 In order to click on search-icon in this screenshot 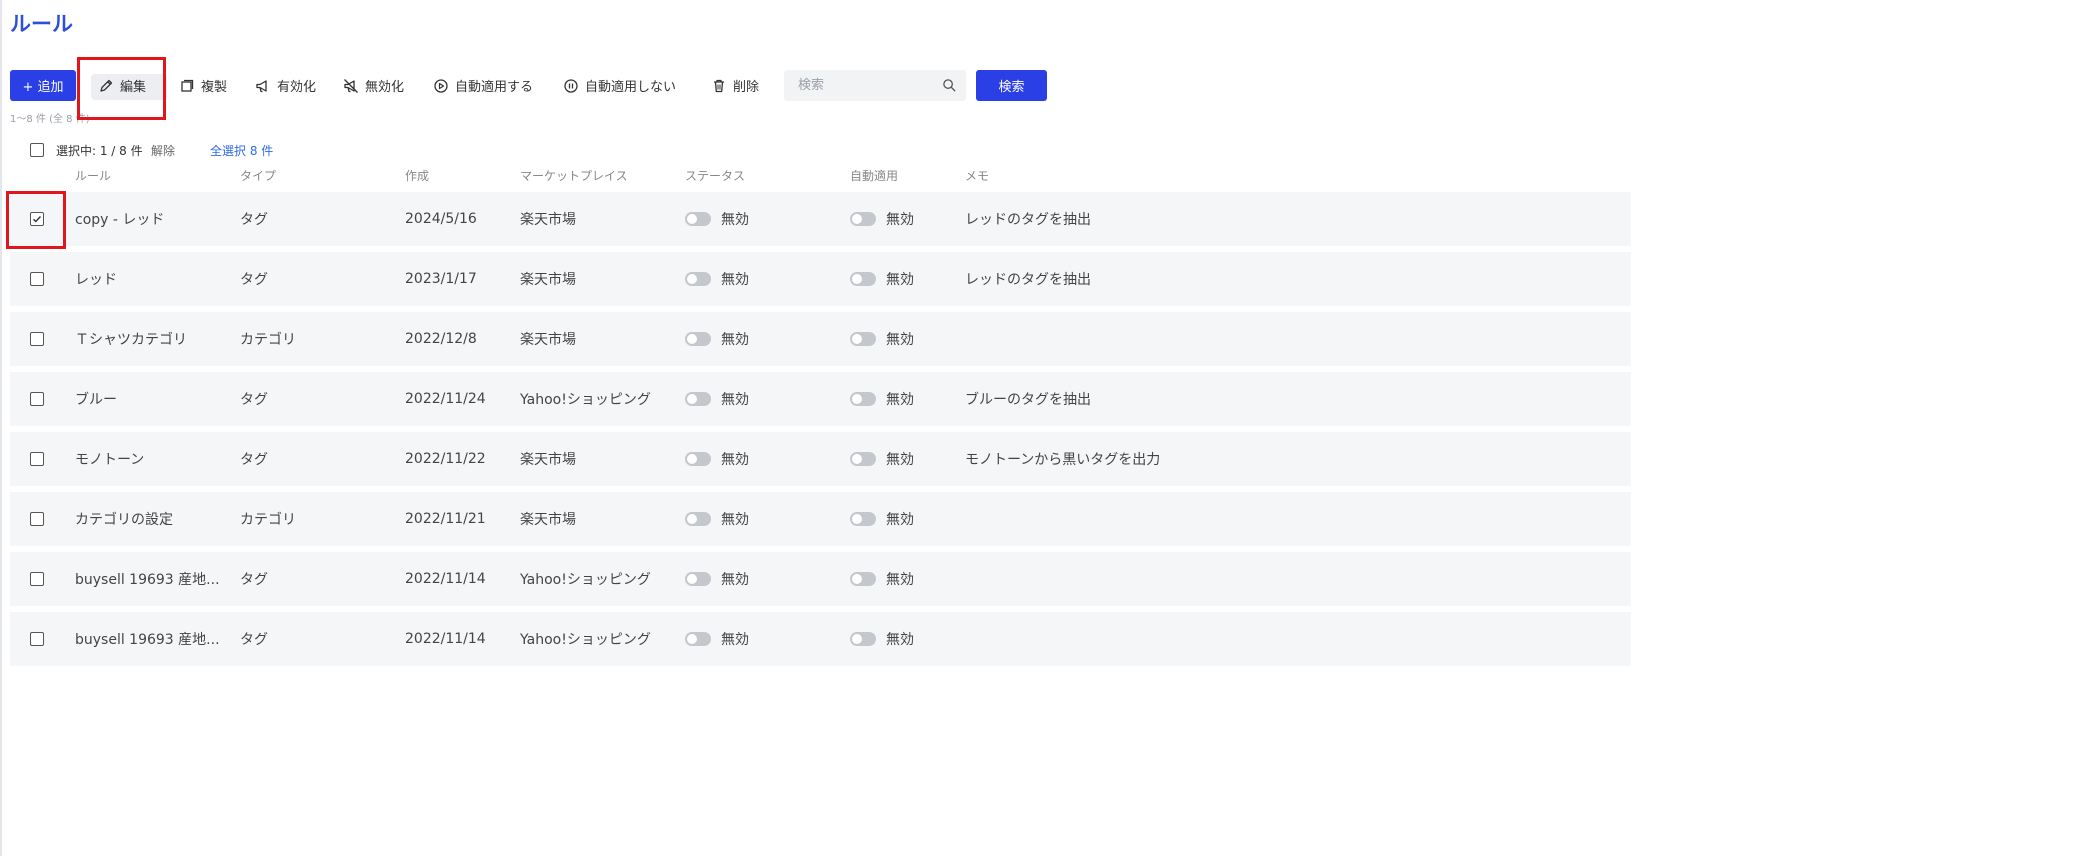, I will do `click(949, 85)`.